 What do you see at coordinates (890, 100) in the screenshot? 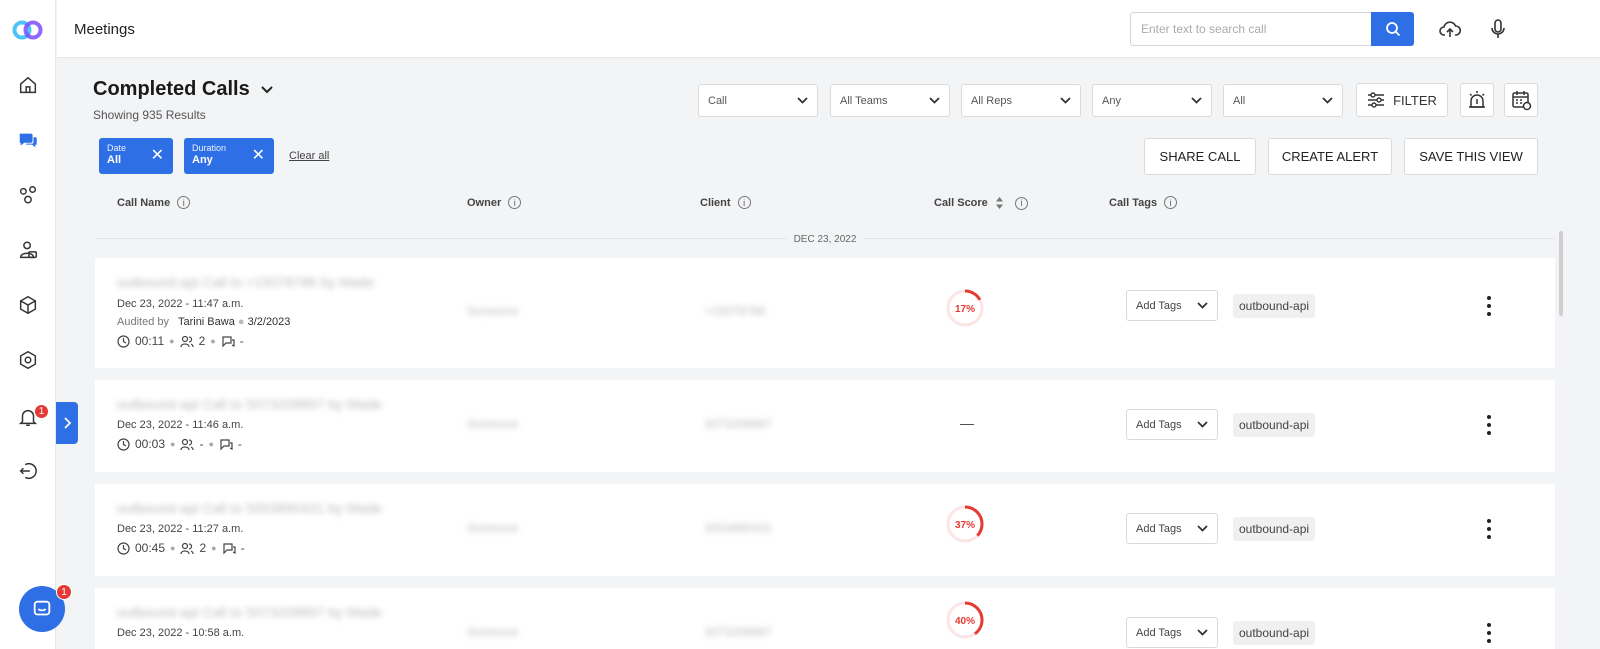
I see `teams-dropdown: All Teams` at bounding box center [890, 100].